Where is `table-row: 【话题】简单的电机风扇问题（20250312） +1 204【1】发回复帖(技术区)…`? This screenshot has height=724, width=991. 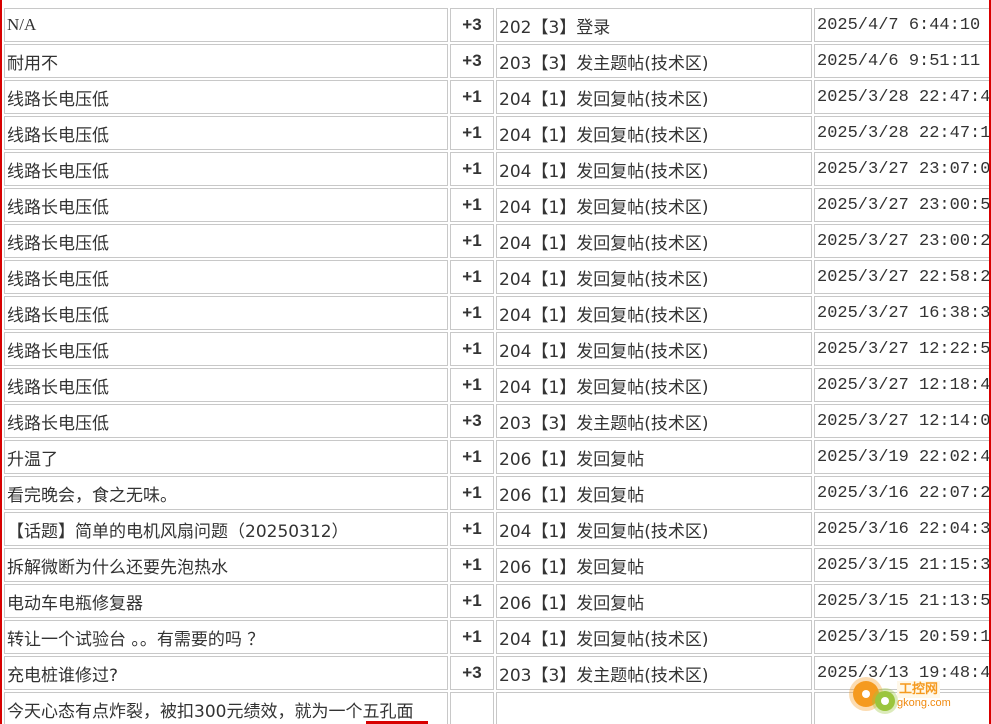
table-row: 【话题】简单的电机风扇问题（20250312） +1 204【1】发回复帖(技术区)… is located at coordinates (496, 529).